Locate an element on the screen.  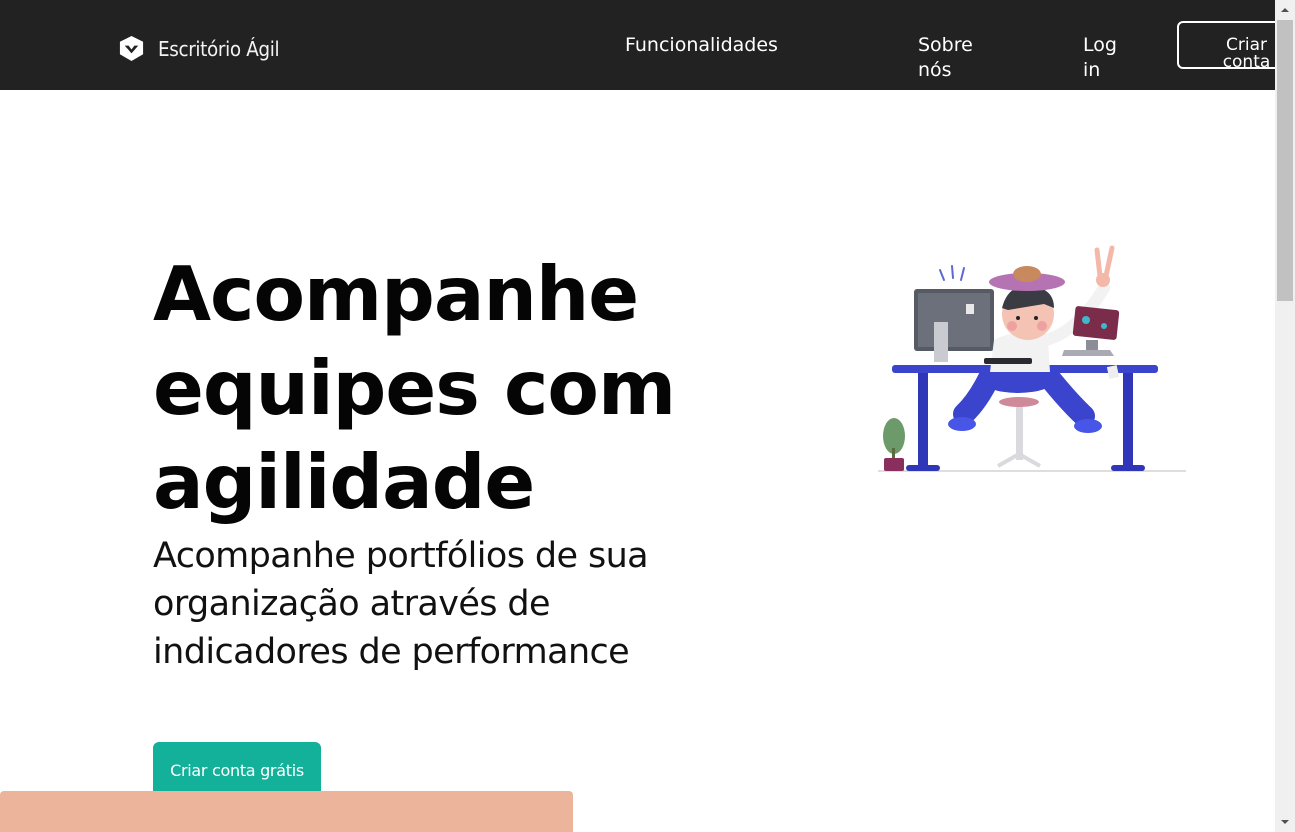
hero-title: Acompanhe equipes com agilidade is located at coordinates (414, 388).